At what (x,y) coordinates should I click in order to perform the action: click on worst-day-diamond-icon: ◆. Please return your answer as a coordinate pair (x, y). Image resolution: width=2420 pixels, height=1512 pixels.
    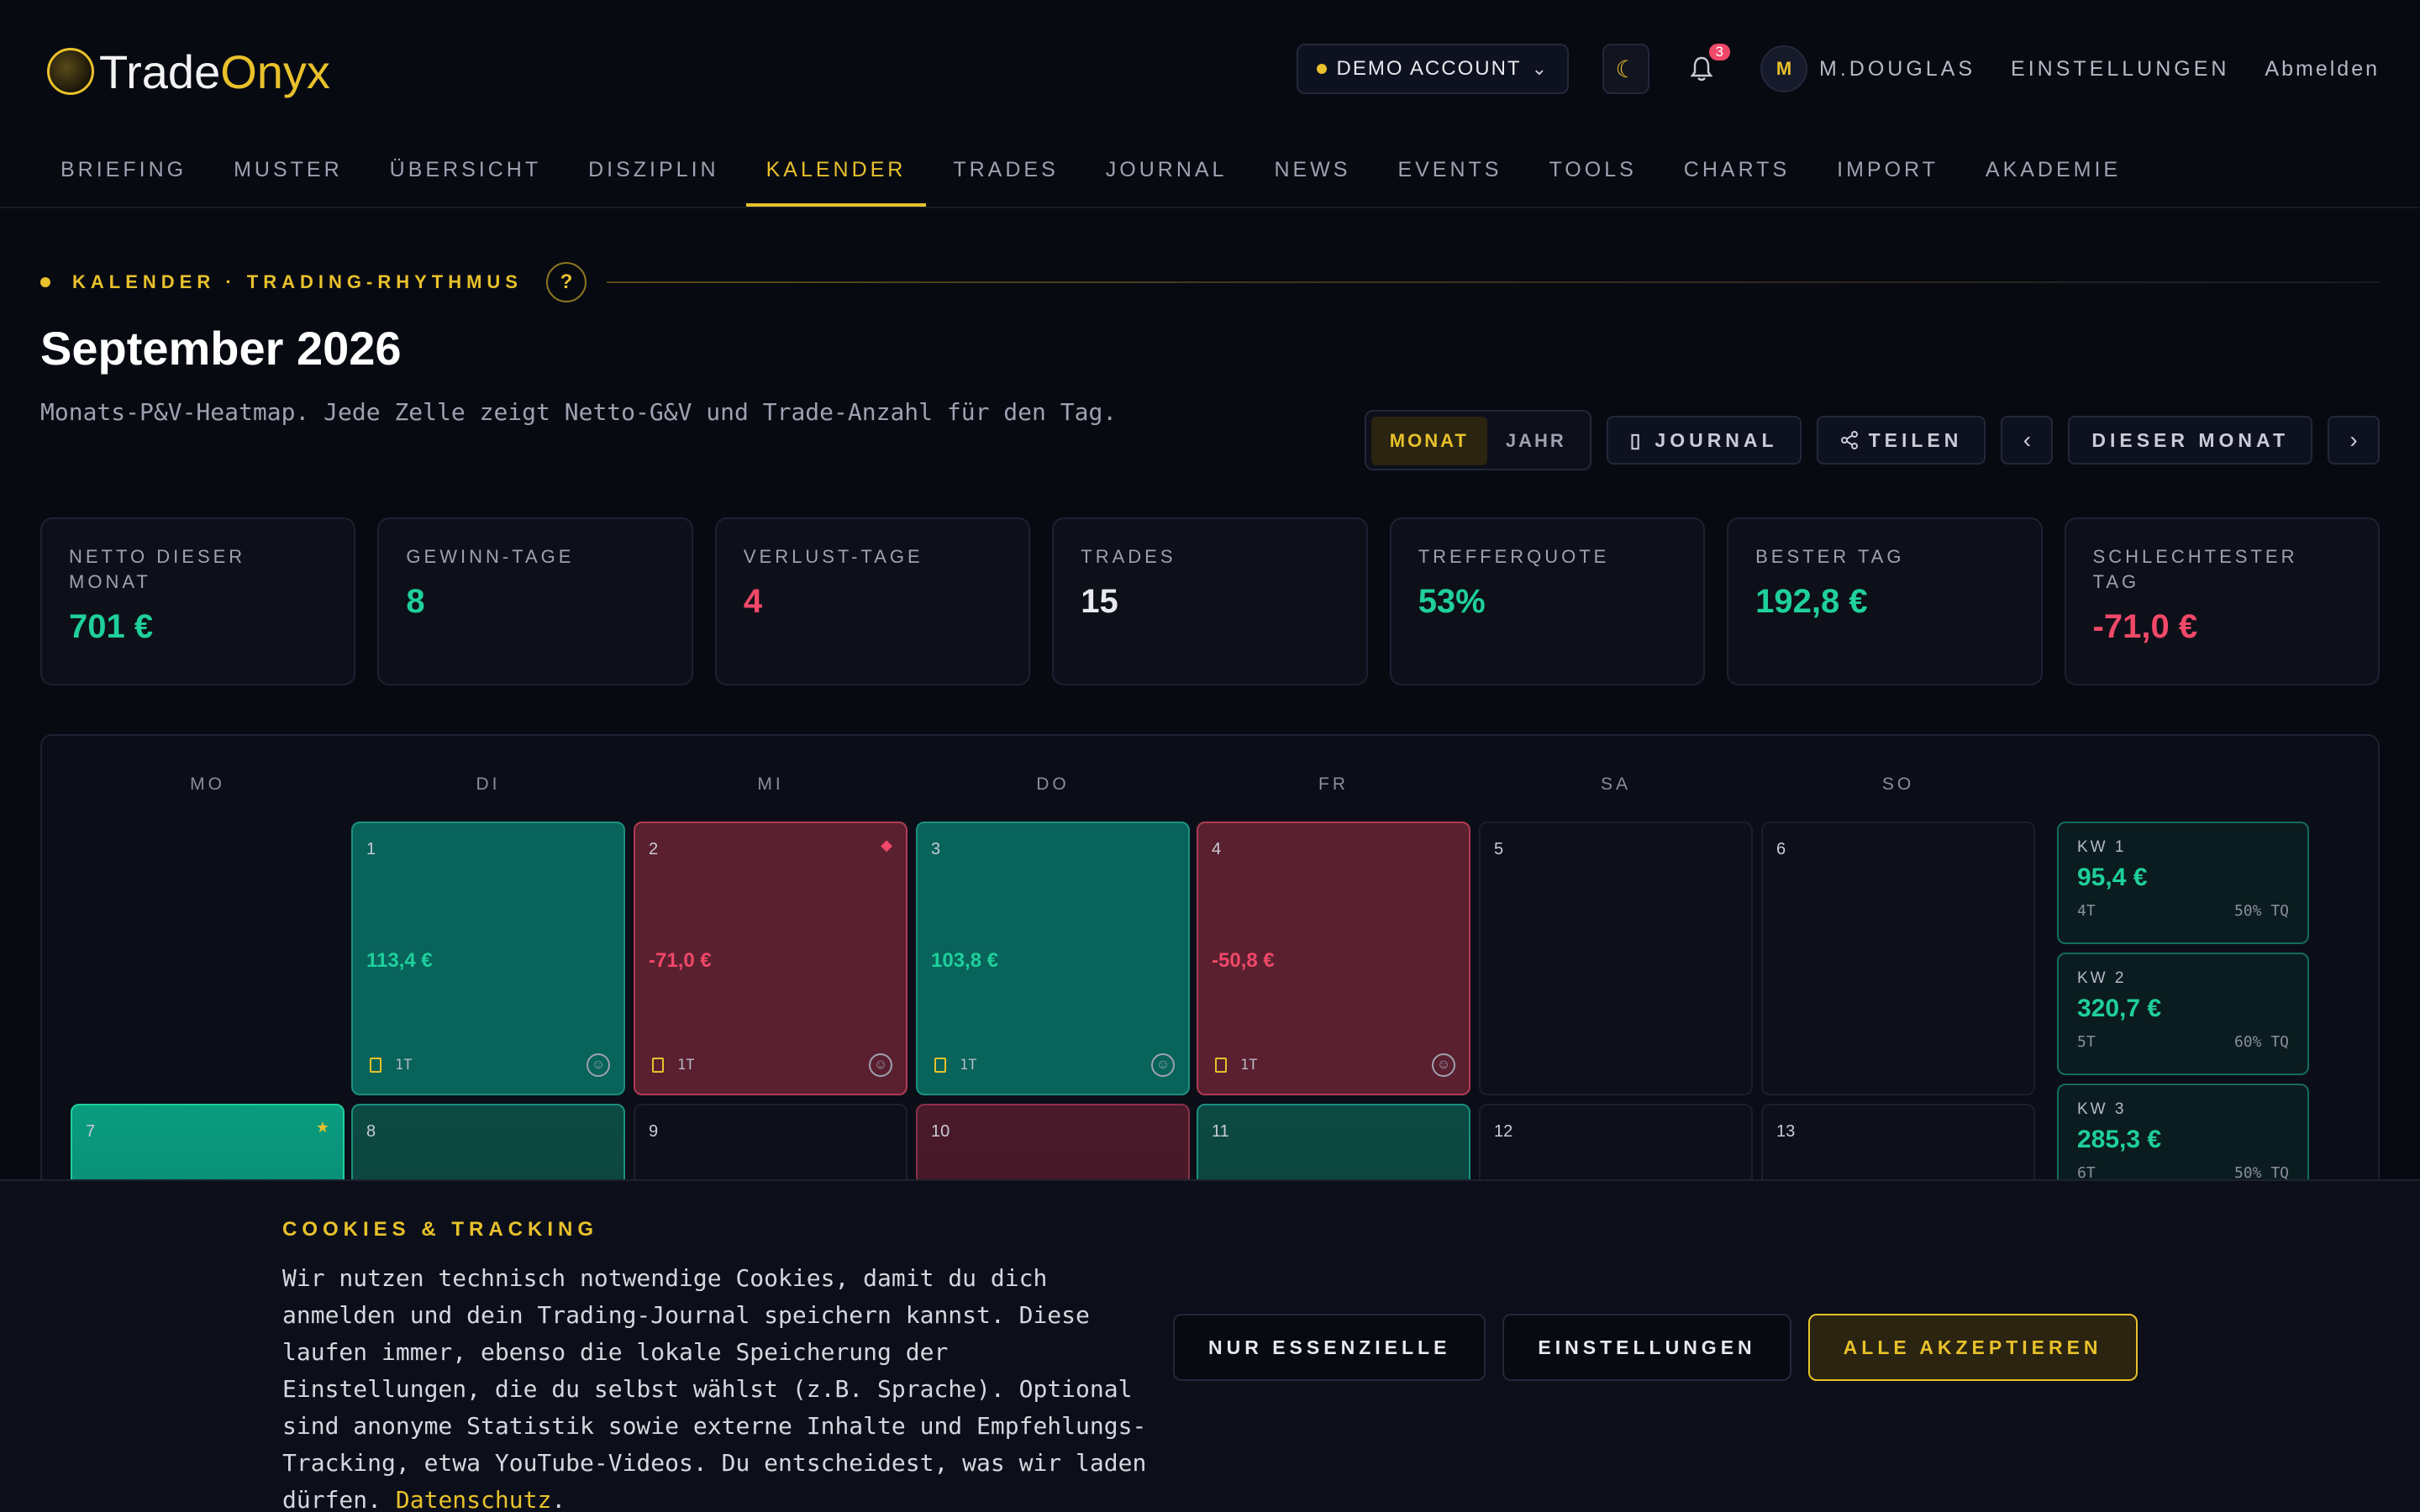
    Looking at the image, I should click on (886, 845).